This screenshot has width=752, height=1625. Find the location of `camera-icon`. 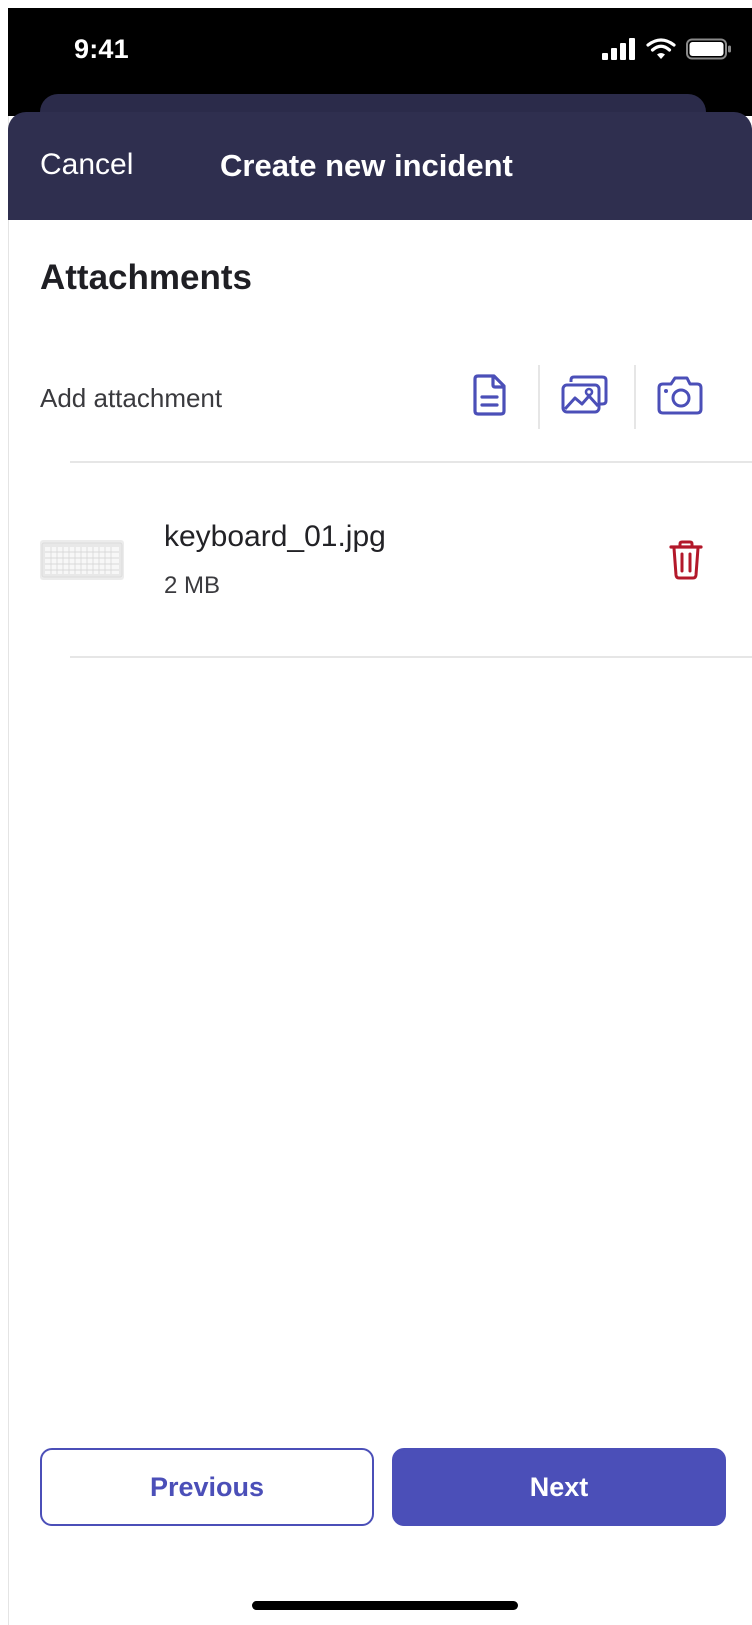

camera-icon is located at coordinates (680, 397).